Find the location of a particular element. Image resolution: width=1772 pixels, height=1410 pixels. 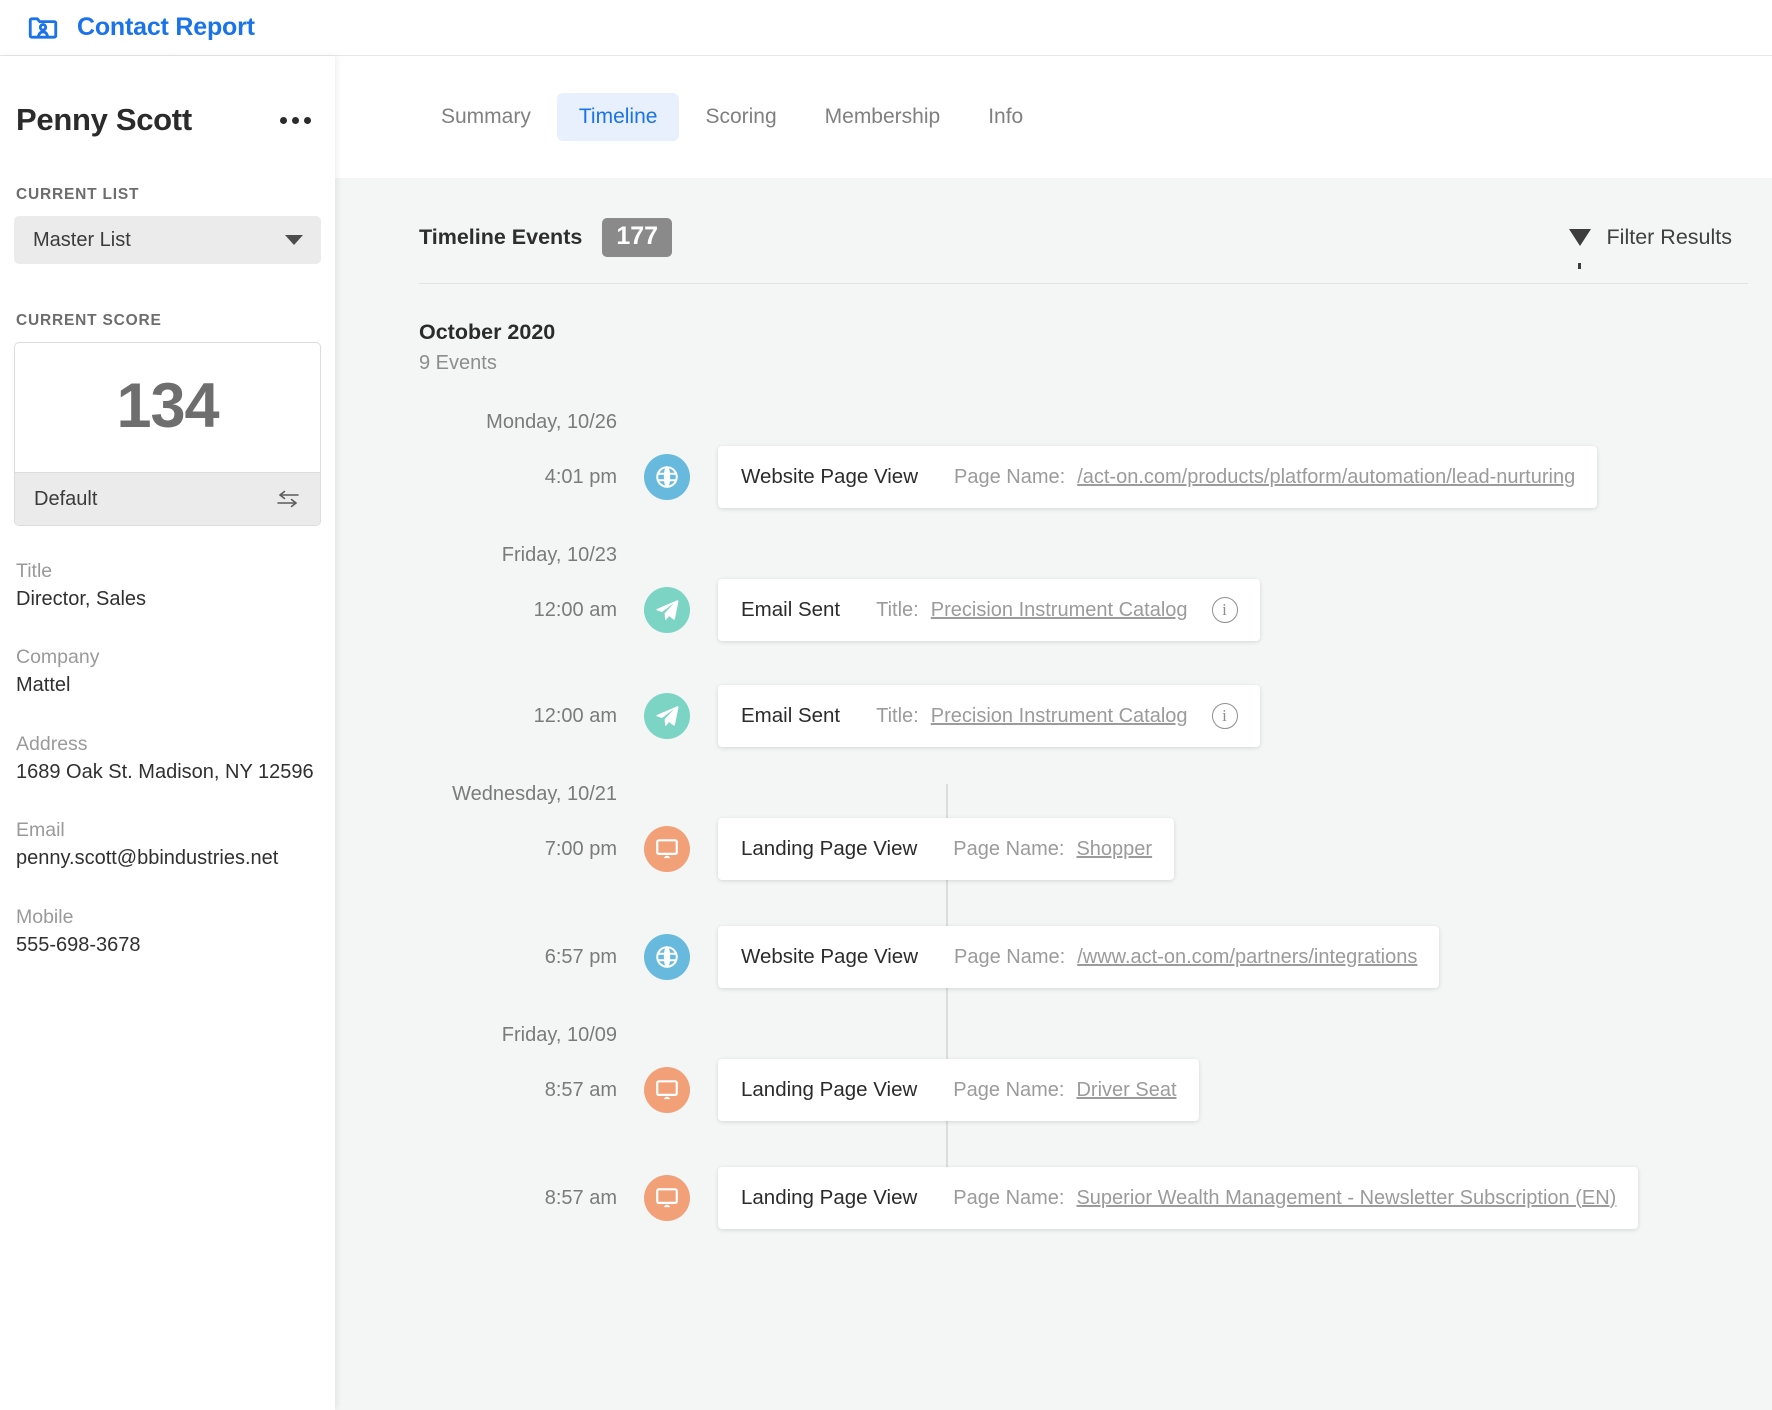

field-label: Email is located at coordinates (40, 830).